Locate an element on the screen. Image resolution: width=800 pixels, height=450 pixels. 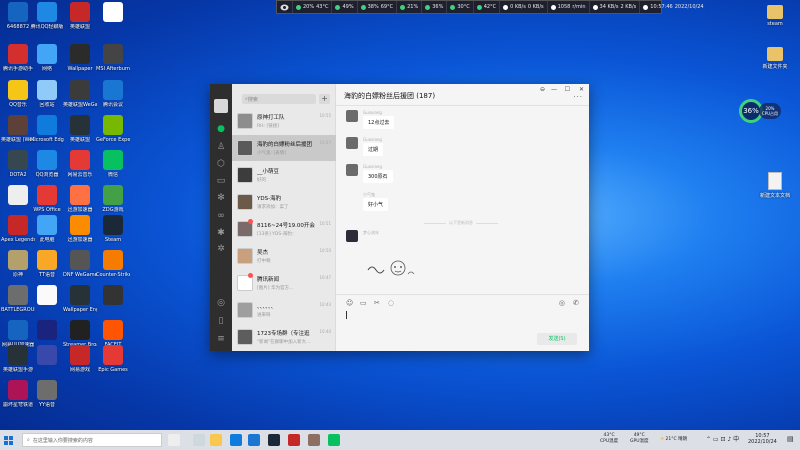
taskbar-app-steam is located at coordinates (274, 440).